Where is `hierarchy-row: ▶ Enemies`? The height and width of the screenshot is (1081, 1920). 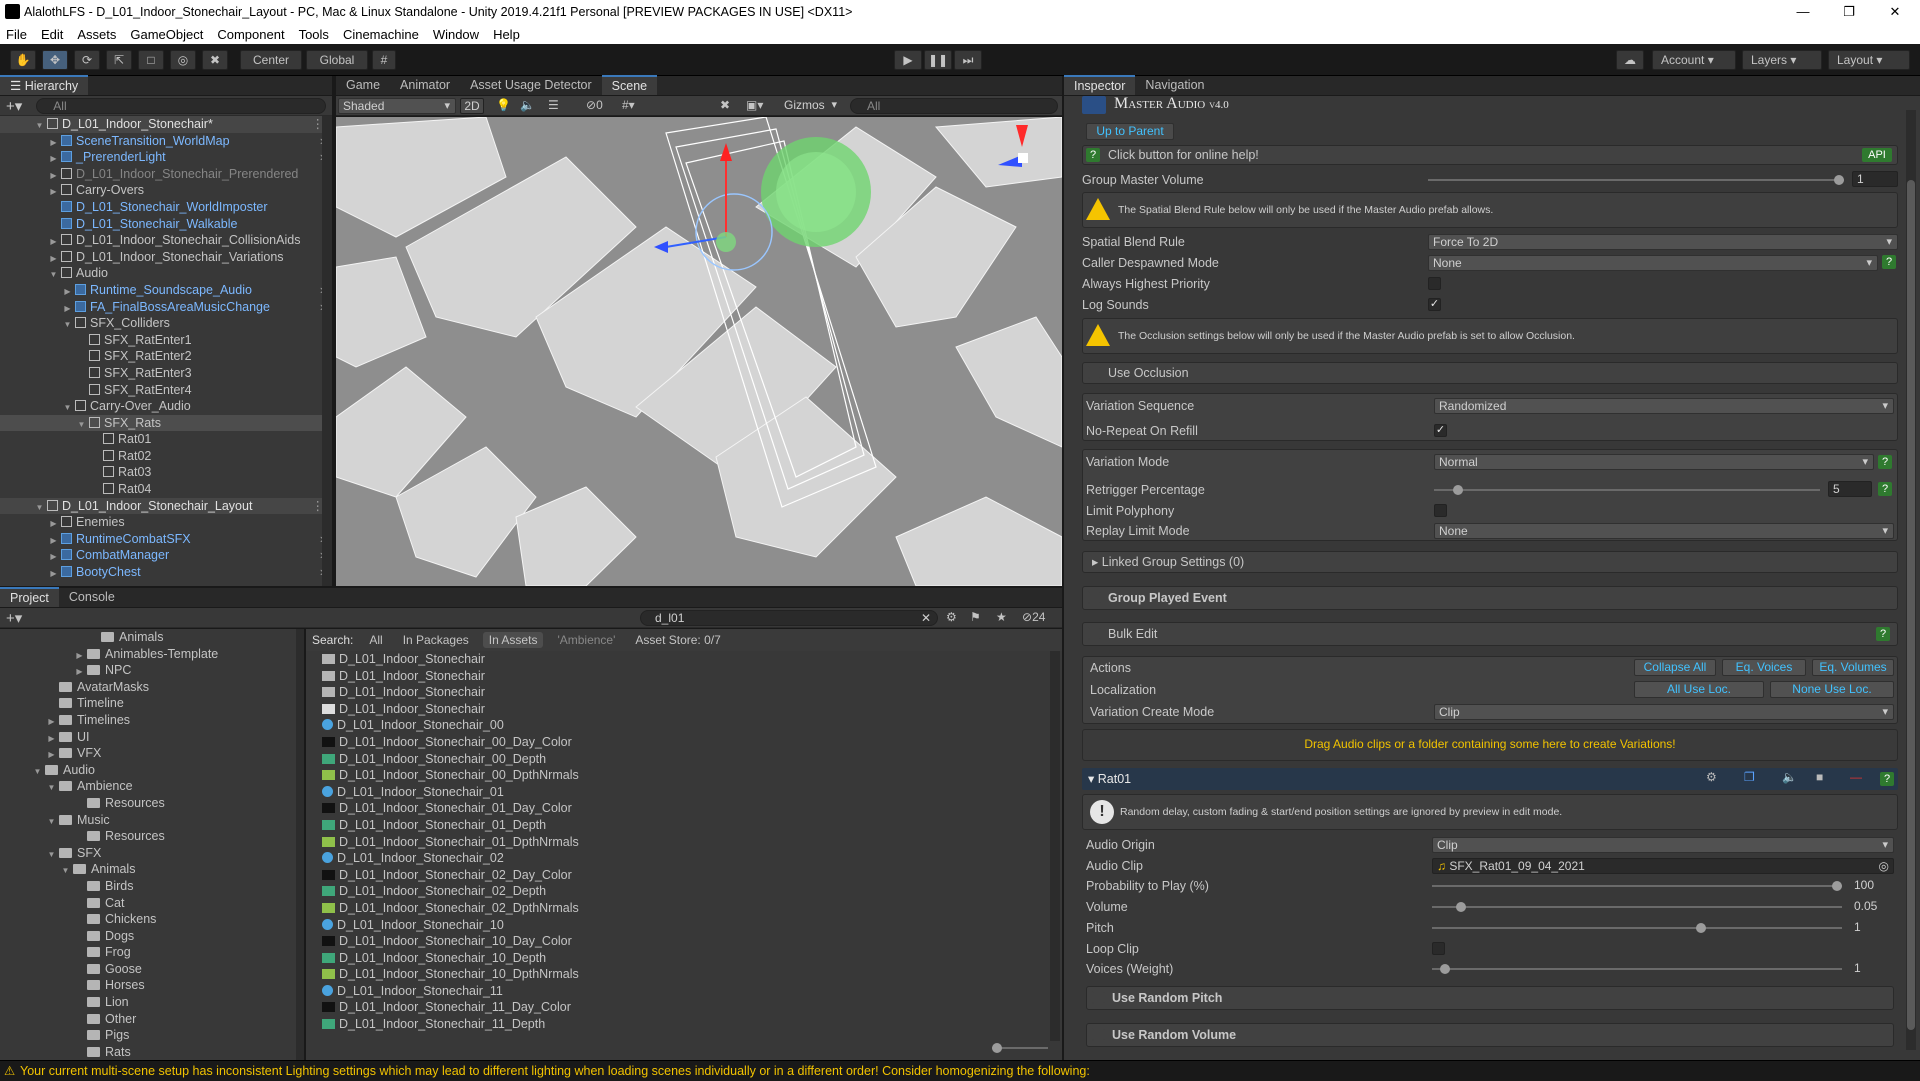 hierarchy-row: ▶ Enemies is located at coordinates (166, 522).